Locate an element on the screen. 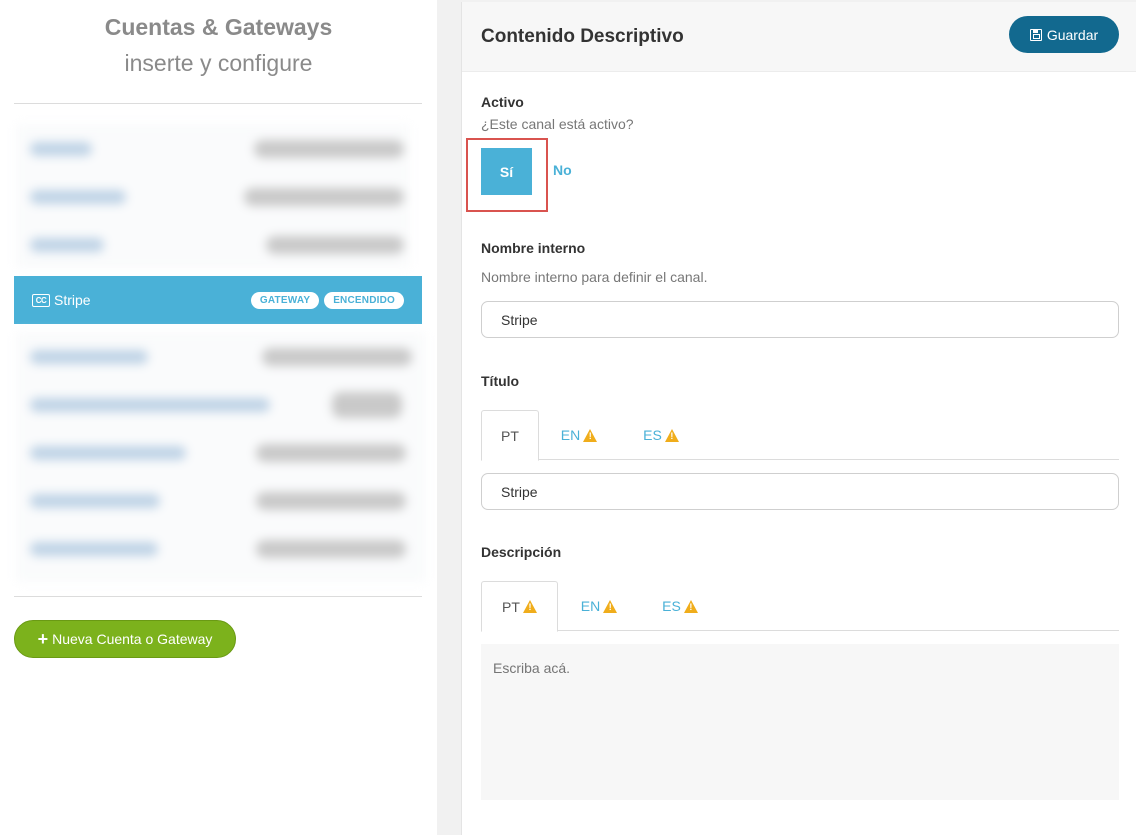 The image size is (1136, 835). description-textarea is located at coordinates (800, 722).